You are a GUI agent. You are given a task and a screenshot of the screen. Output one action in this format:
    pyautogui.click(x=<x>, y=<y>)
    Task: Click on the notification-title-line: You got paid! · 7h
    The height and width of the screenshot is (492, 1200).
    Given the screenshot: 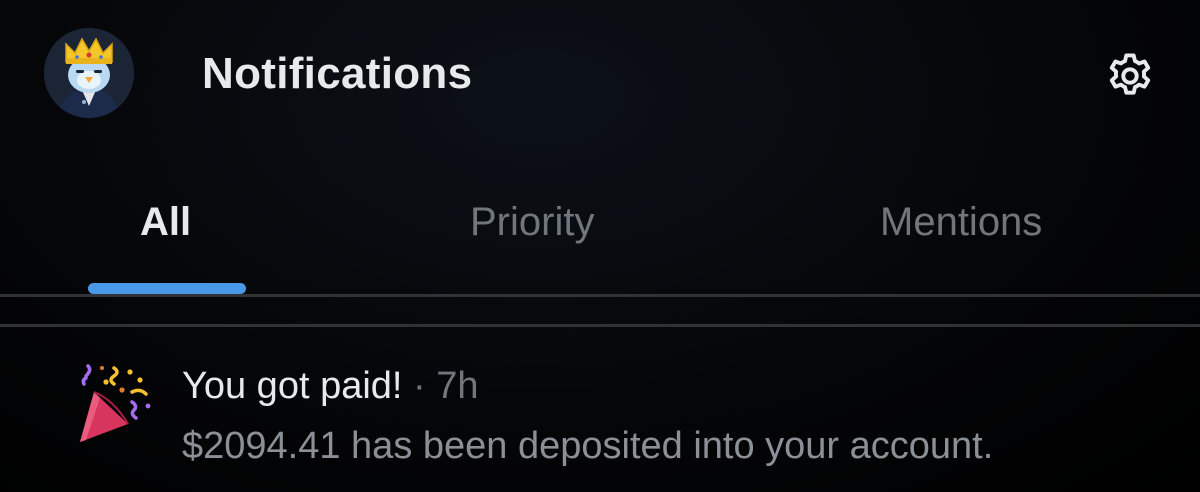 What is the action you would take?
    pyautogui.click(x=330, y=386)
    